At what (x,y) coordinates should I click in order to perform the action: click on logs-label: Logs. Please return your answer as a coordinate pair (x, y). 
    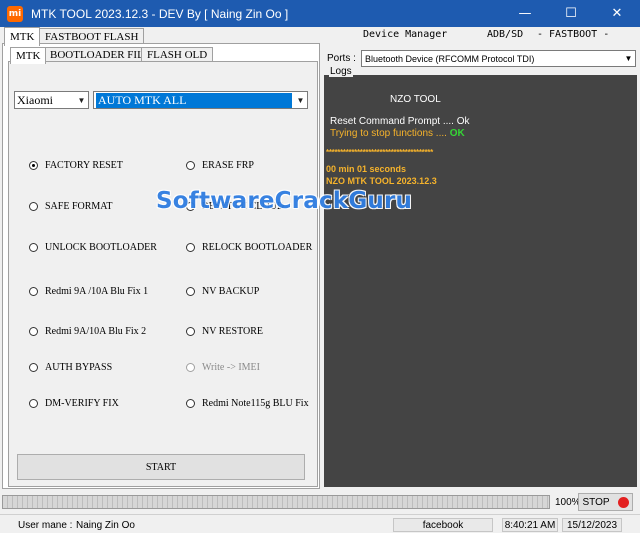
    Looking at the image, I should click on (341, 71).